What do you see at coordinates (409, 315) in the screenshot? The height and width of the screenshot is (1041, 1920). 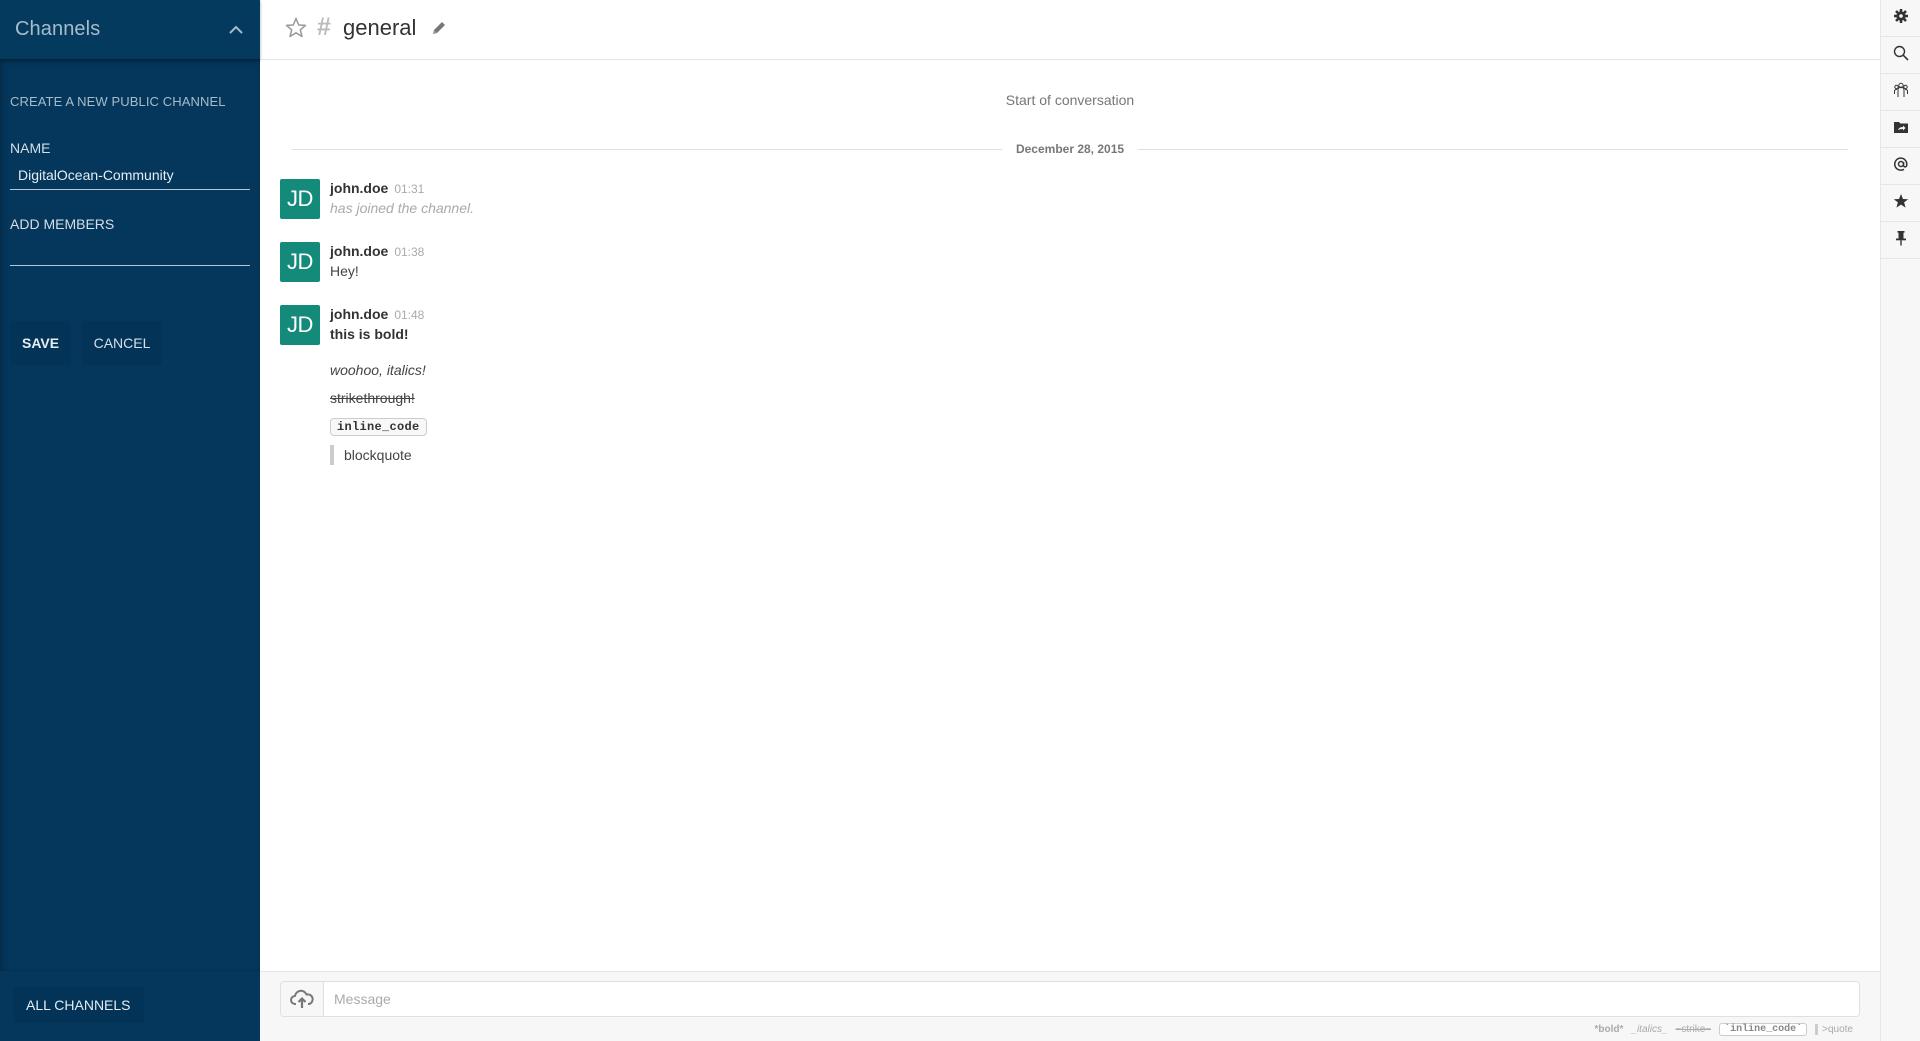 I see `message-timestamp: 01:48` at bounding box center [409, 315].